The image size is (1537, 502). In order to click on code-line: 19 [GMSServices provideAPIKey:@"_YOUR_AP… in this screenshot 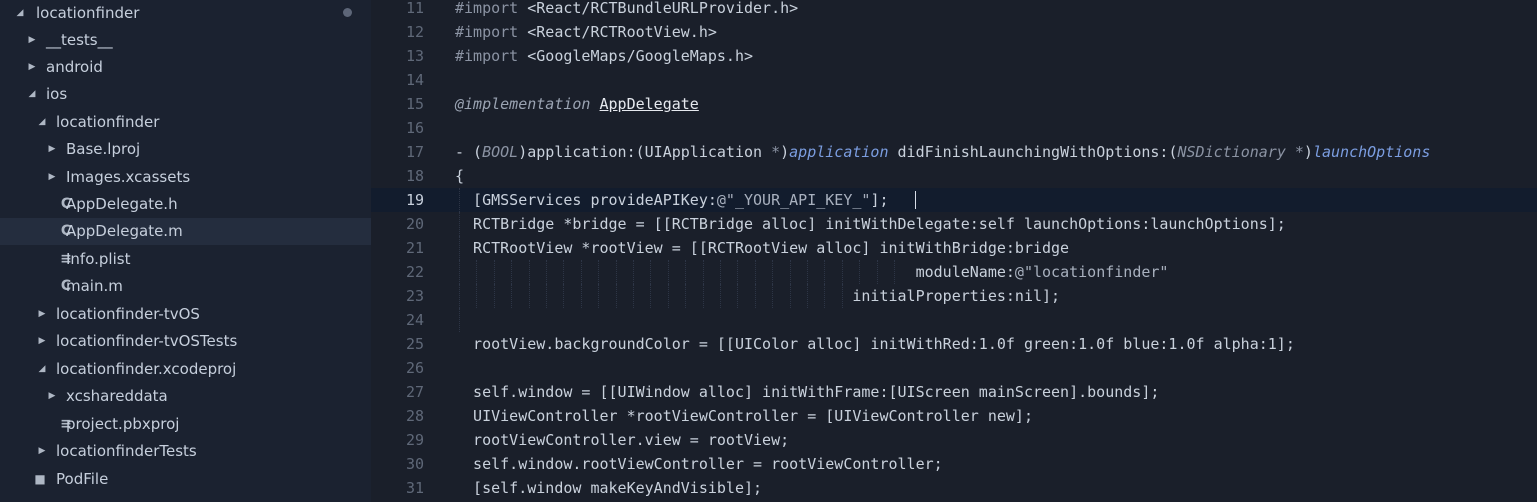, I will do `click(954, 200)`.